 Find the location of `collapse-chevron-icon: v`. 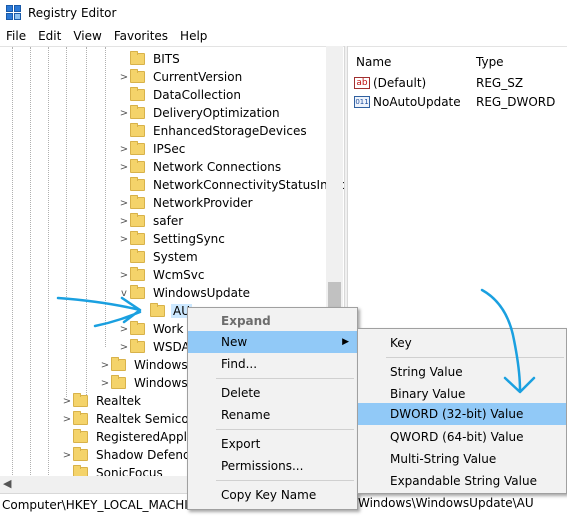

collapse-chevron-icon: v is located at coordinates (124, 293).